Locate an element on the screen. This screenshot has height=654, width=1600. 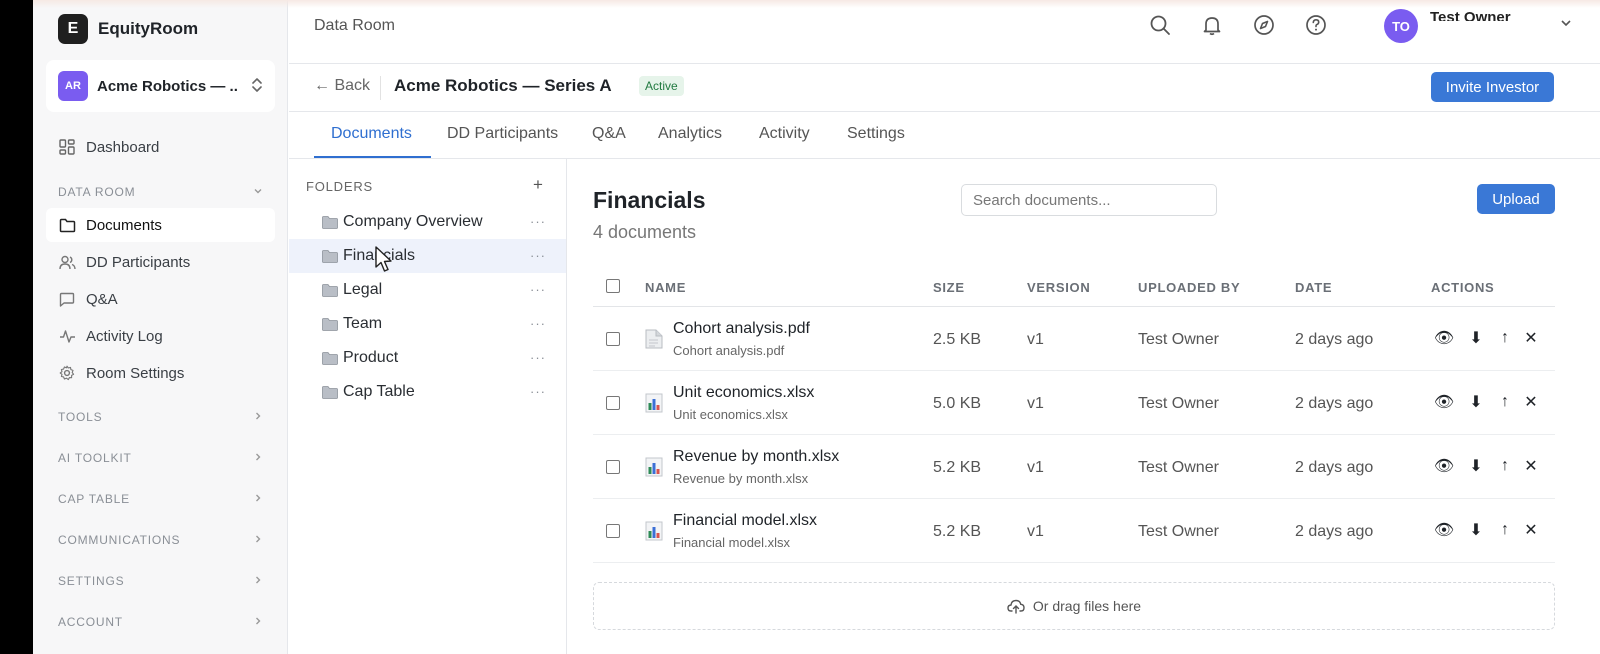
user-name: Test Owner is located at coordinates (1470, 15).